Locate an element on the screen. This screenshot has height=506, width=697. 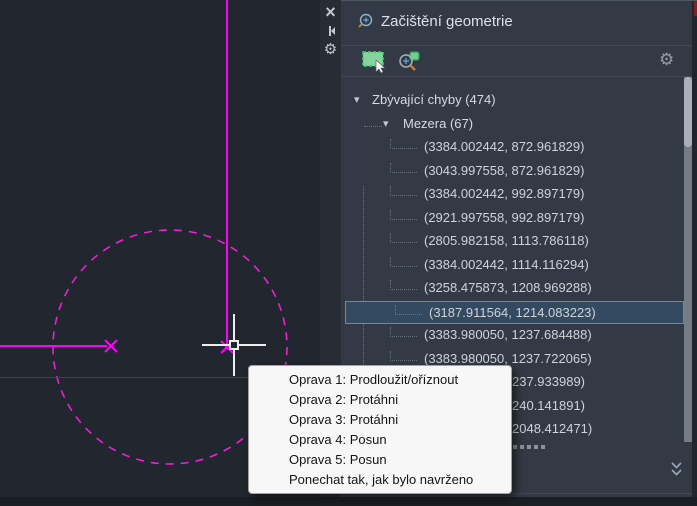
tree-item: (3384.002442, 1114.116294) is located at coordinates (512, 265).